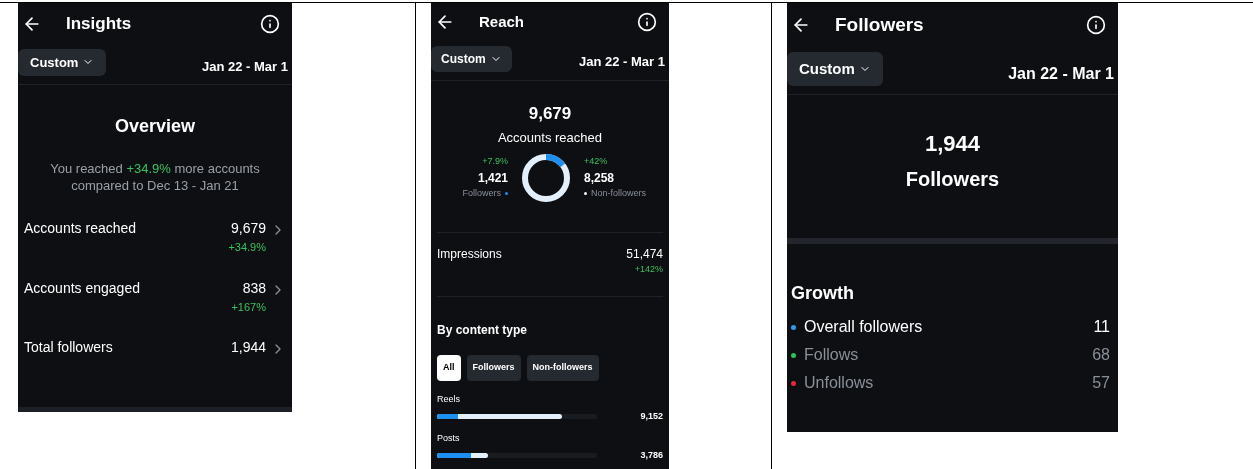 The width and height of the screenshot is (1253, 469). Describe the element at coordinates (619, 193) in the screenshot. I see `stat-label: Non-followers` at that location.